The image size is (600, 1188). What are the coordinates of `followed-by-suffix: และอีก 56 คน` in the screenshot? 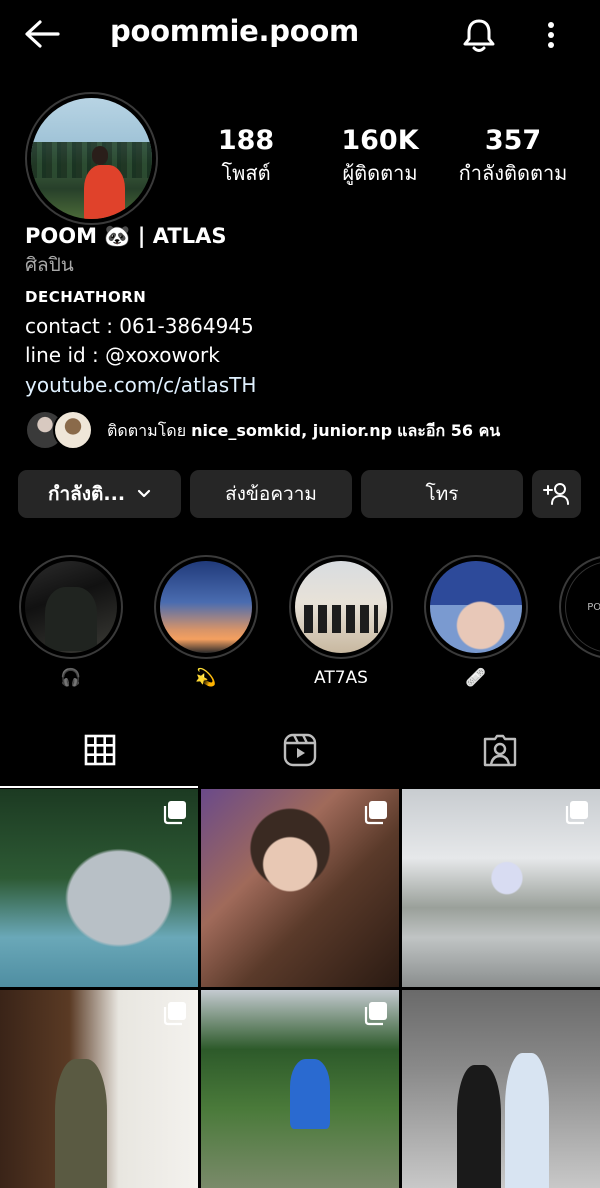 It's located at (449, 430).